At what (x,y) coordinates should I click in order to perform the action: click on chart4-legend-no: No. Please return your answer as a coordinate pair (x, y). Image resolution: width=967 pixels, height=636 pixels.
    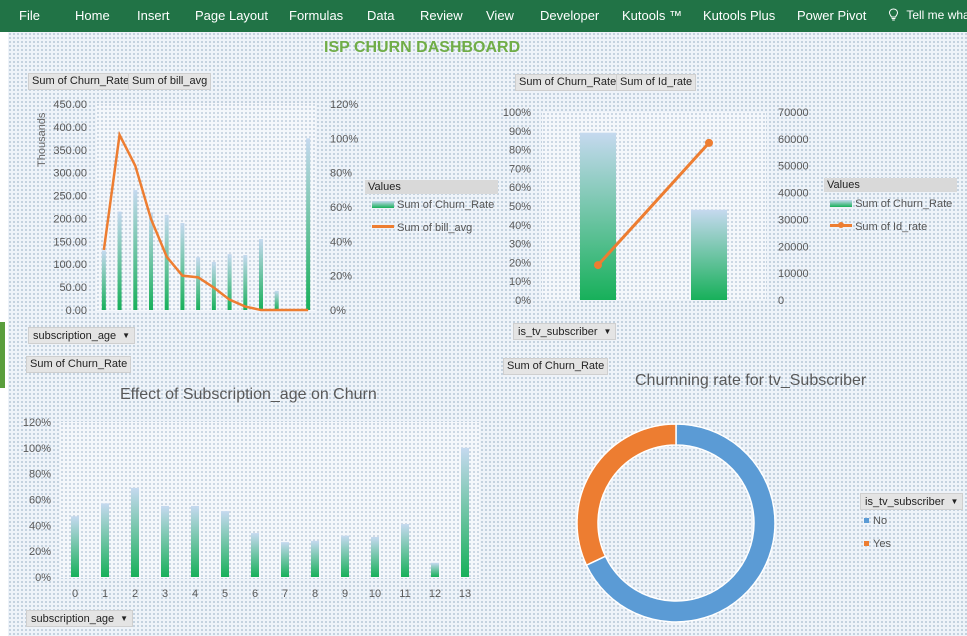
    Looking at the image, I should click on (875, 521).